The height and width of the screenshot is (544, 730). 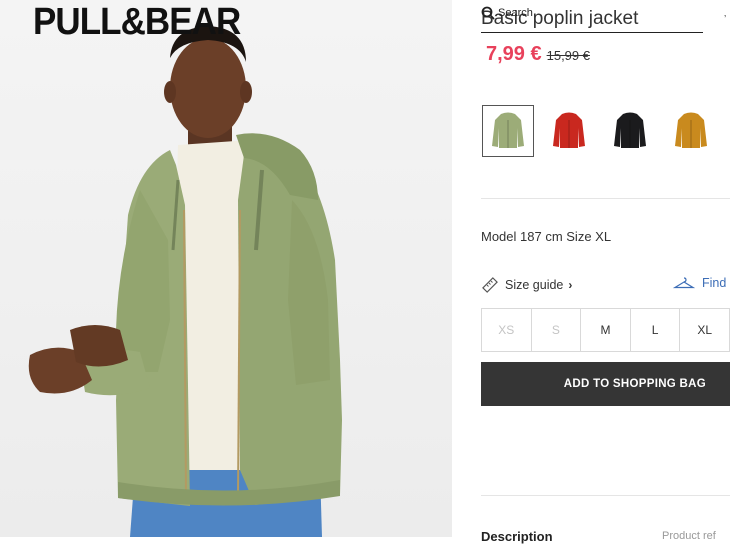 I want to click on hanger-icon, so click(x=684, y=283).